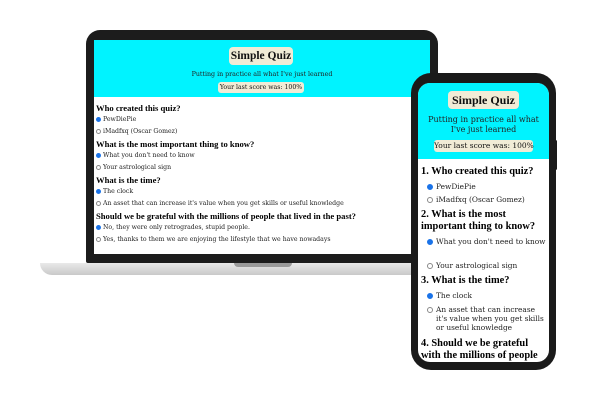  Describe the element at coordinates (263, 265) in the screenshot. I see `laptop-notch` at that location.